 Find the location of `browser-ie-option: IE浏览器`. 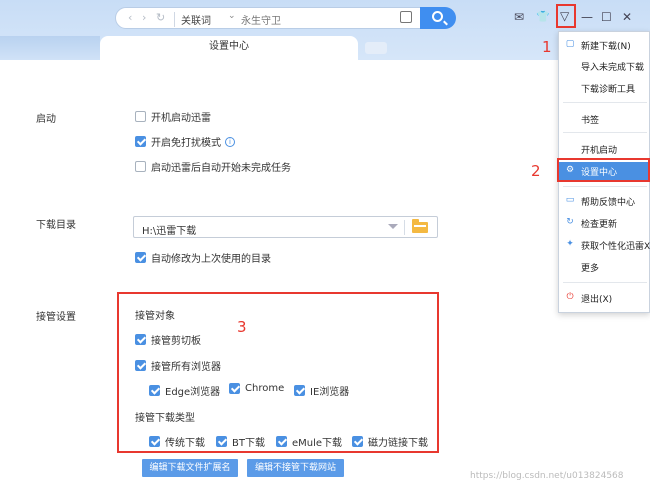

browser-ie-option: IE浏览器 is located at coordinates (321, 390).